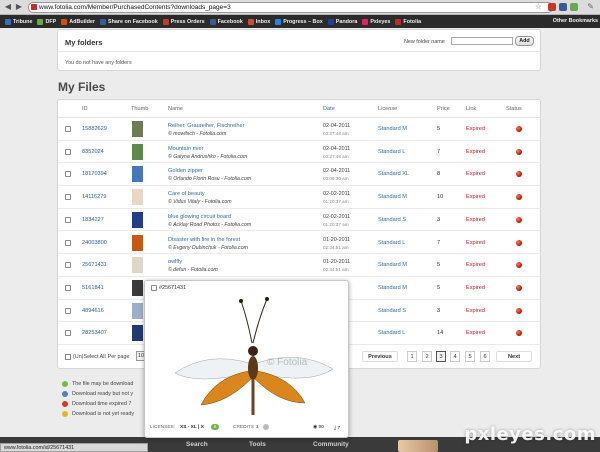 This screenshot has width=600, height=452. I want to click on file-id-link: 28253407, so click(94, 333).